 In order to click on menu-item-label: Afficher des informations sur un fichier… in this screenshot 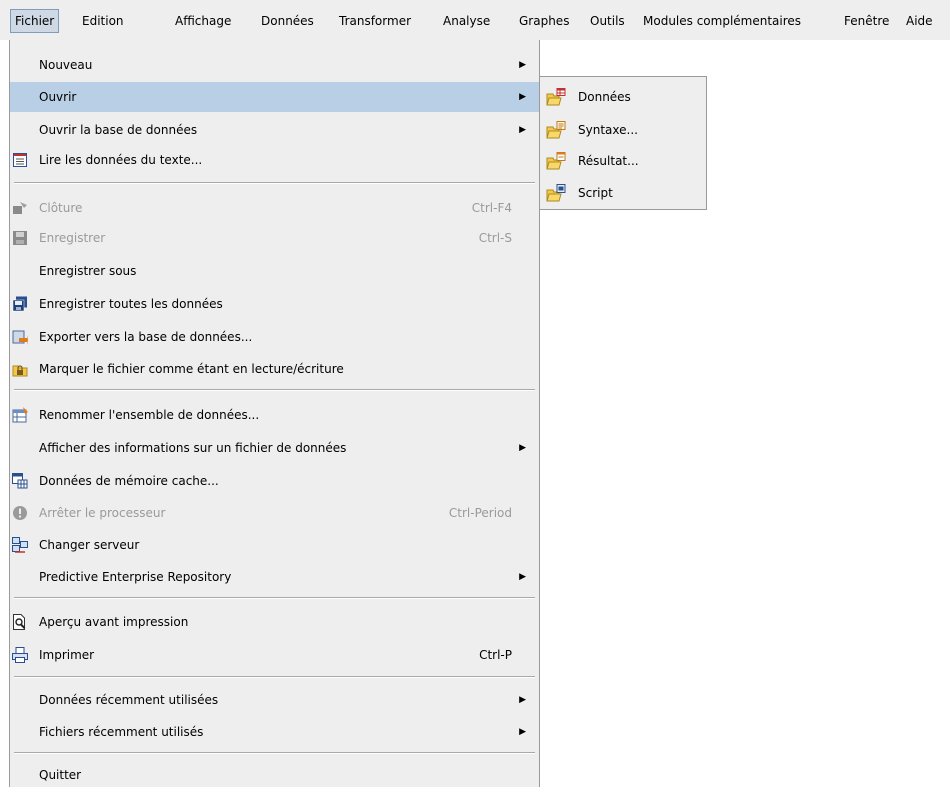, I will do `click(193, 448)`.